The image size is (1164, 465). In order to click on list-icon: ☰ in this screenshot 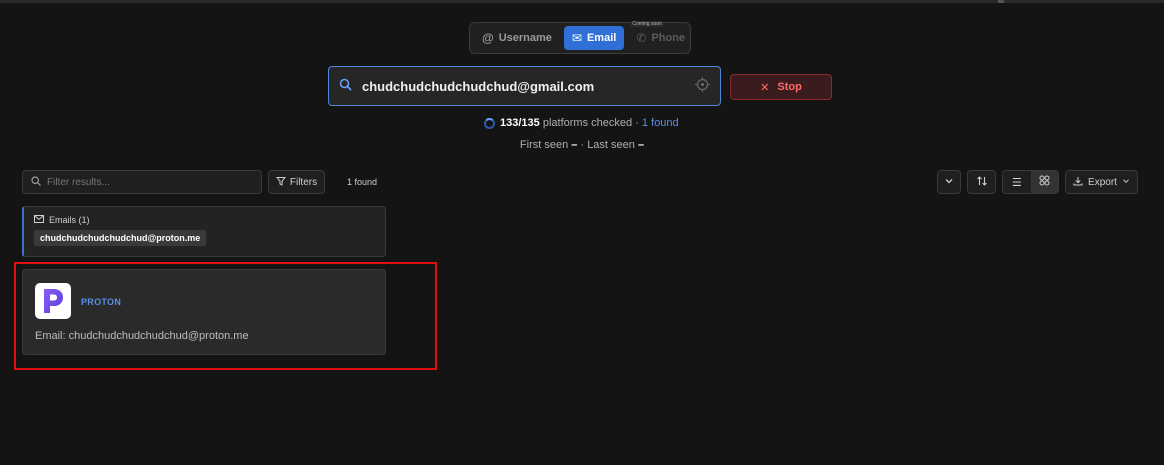, I will do `click(1016, 182)`.